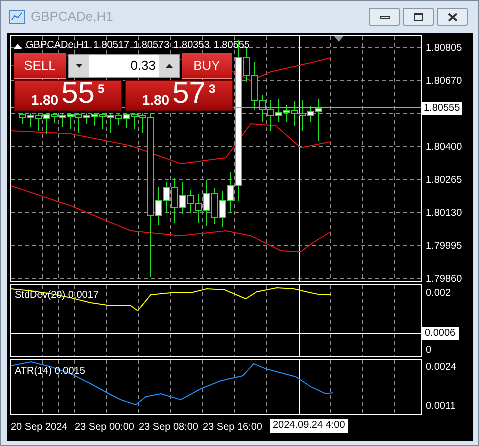 Image resolution: width=479 pixels, height=446 pixels. I want to click on volume-spinner: 0.33, so click(124, 66).